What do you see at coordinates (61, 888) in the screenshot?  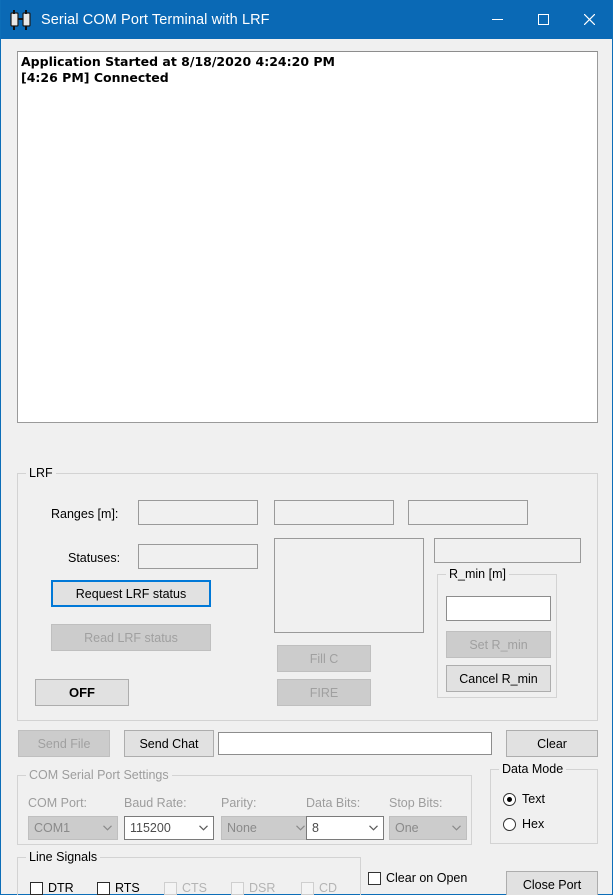 I see `checkbox-dtr-label: DTR` at bounding box center [61, 888].